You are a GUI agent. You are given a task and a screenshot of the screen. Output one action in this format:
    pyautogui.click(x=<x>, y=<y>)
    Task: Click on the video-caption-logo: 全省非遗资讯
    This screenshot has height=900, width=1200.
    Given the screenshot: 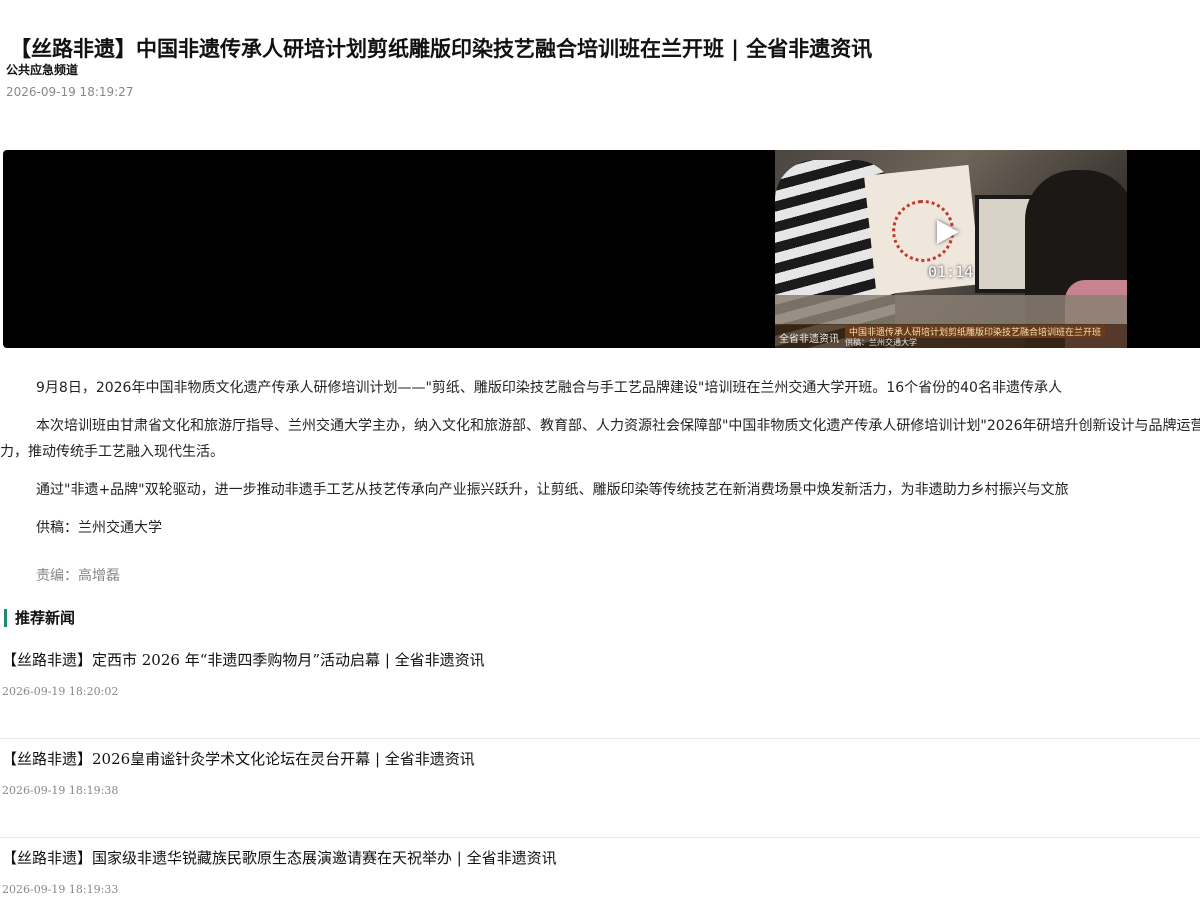 What is the action you would take?
    pyautogui.click(x=809, y=339)
    